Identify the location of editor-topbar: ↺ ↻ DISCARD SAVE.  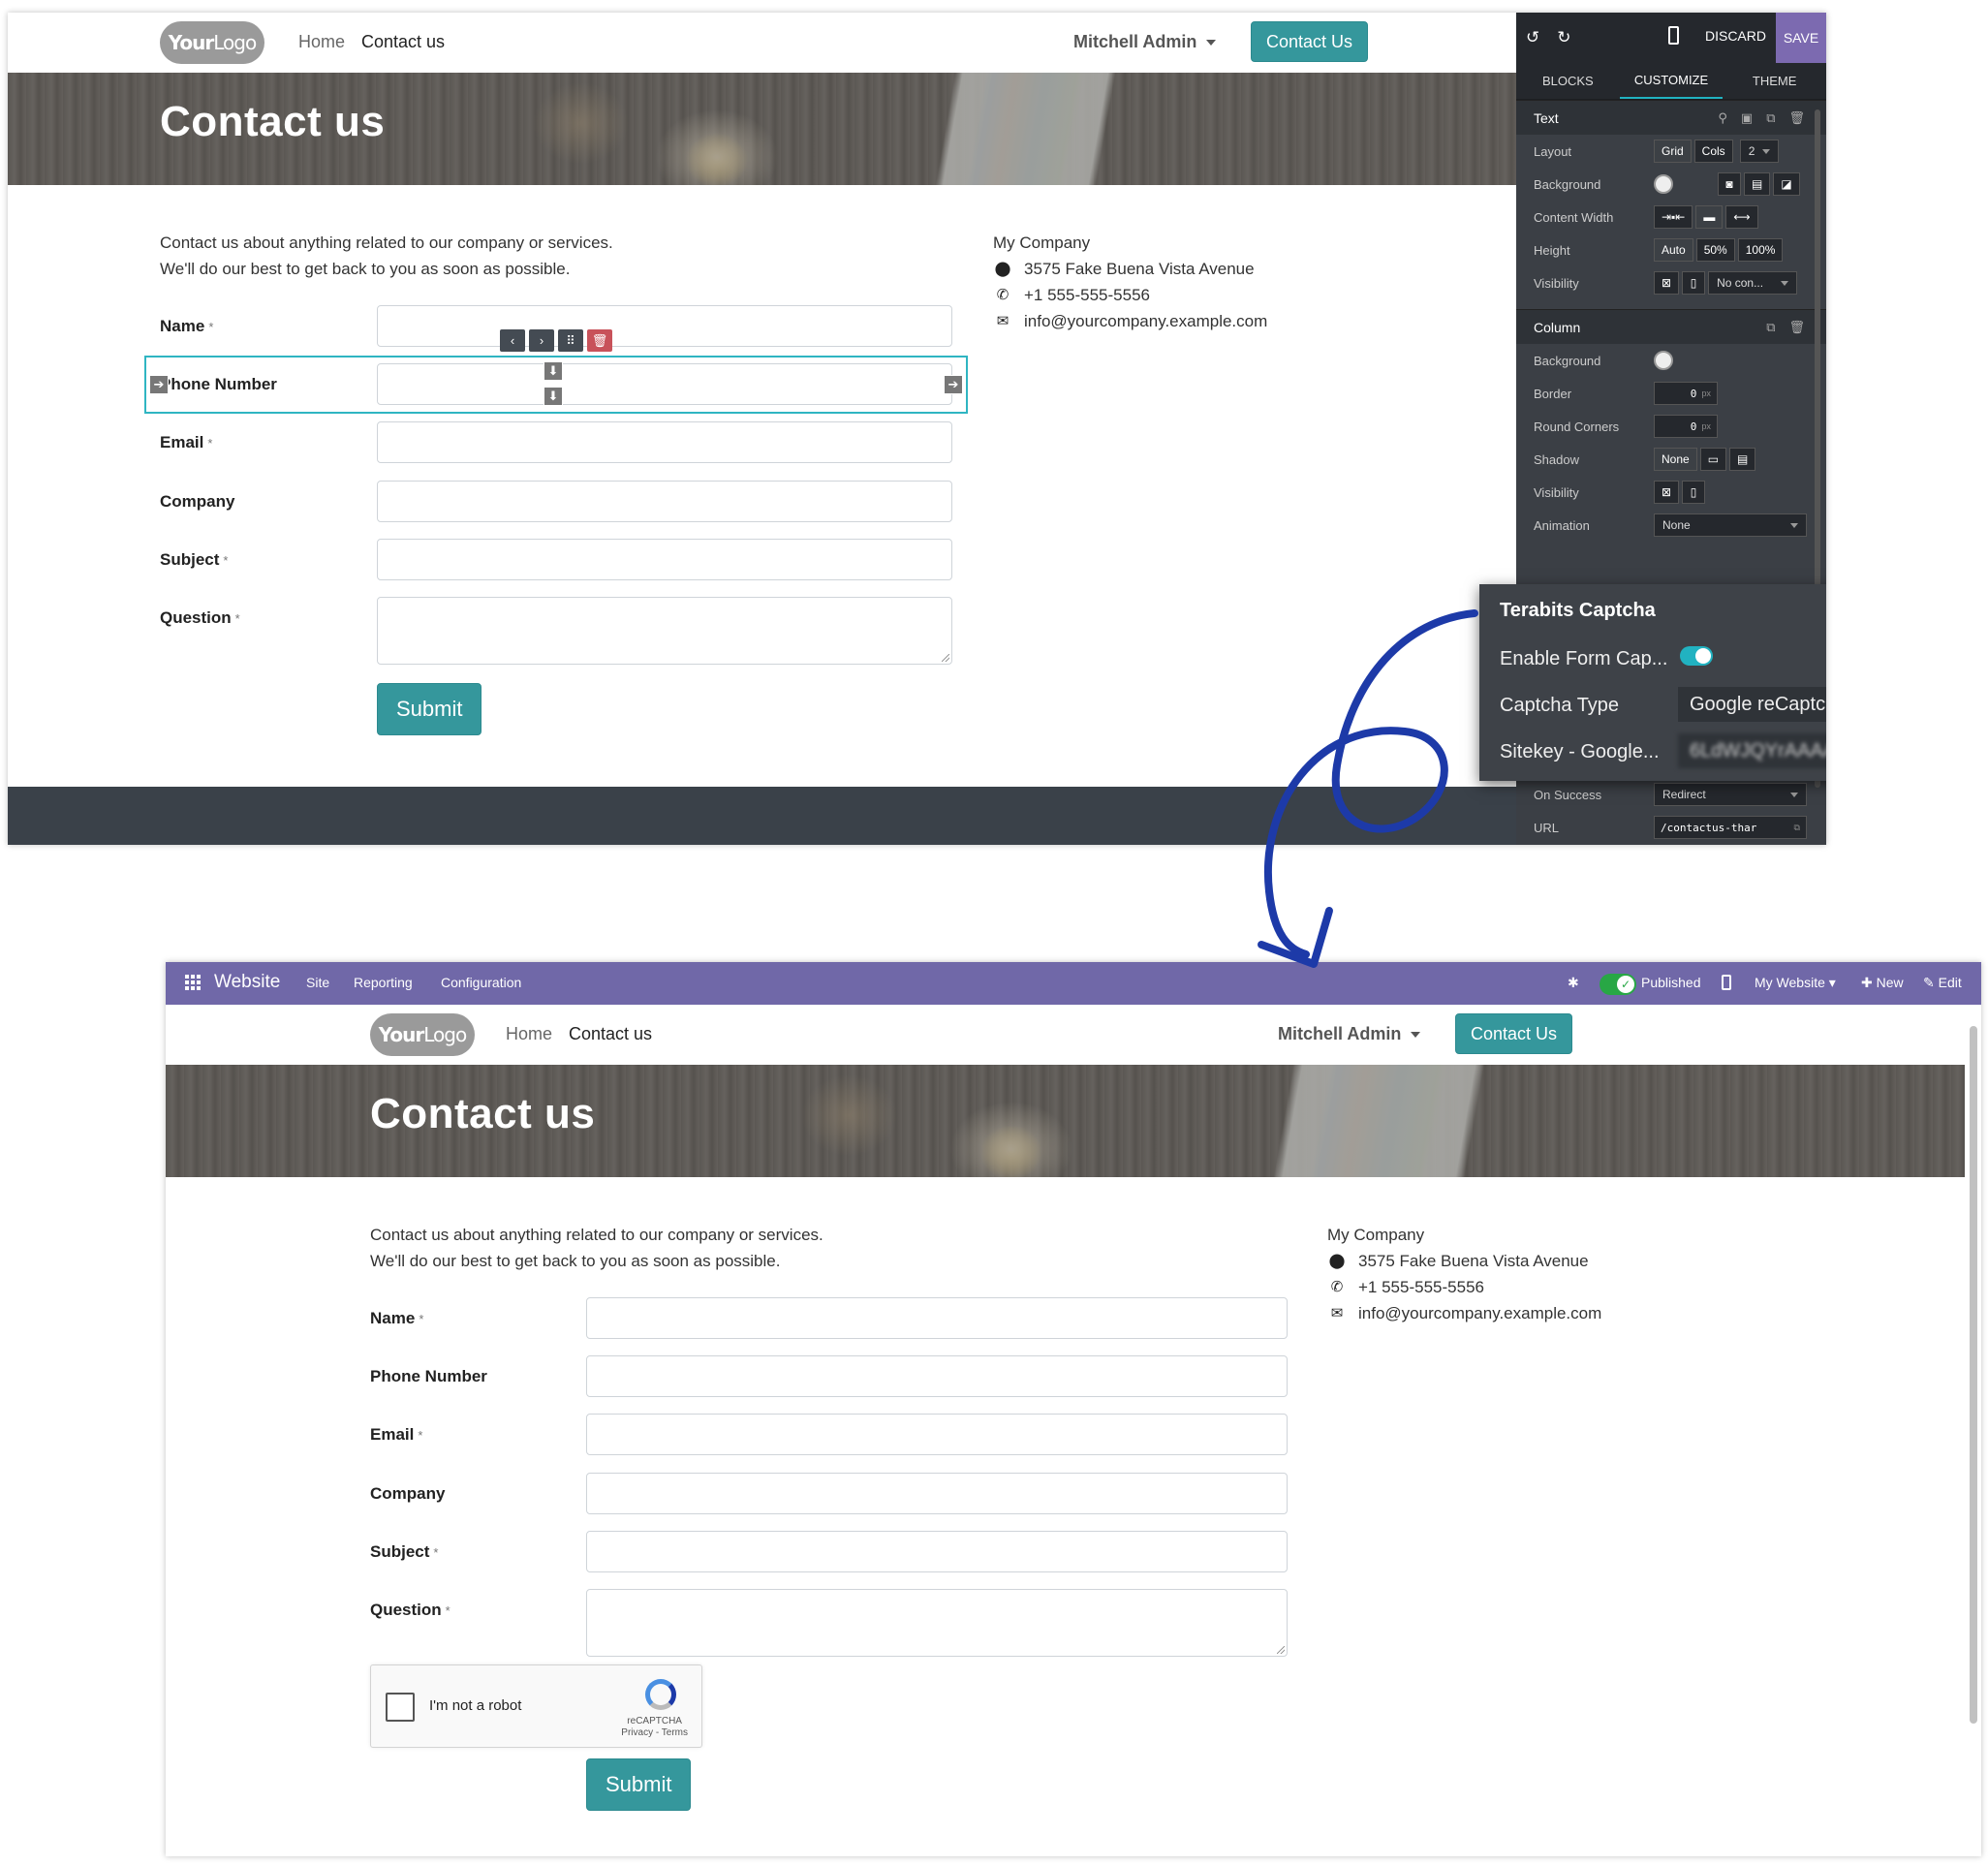
(1671, 38).